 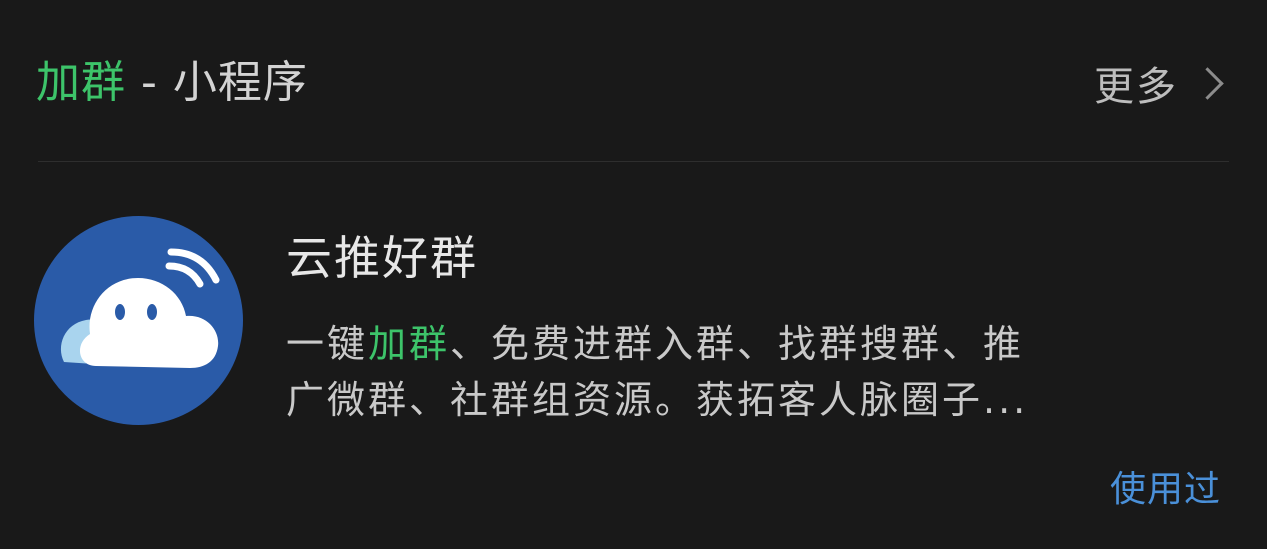 What do you see at coordinates (138, 320) in the screenshot?
I see `cloud-signal-icon` at bounding box center [138, 320].